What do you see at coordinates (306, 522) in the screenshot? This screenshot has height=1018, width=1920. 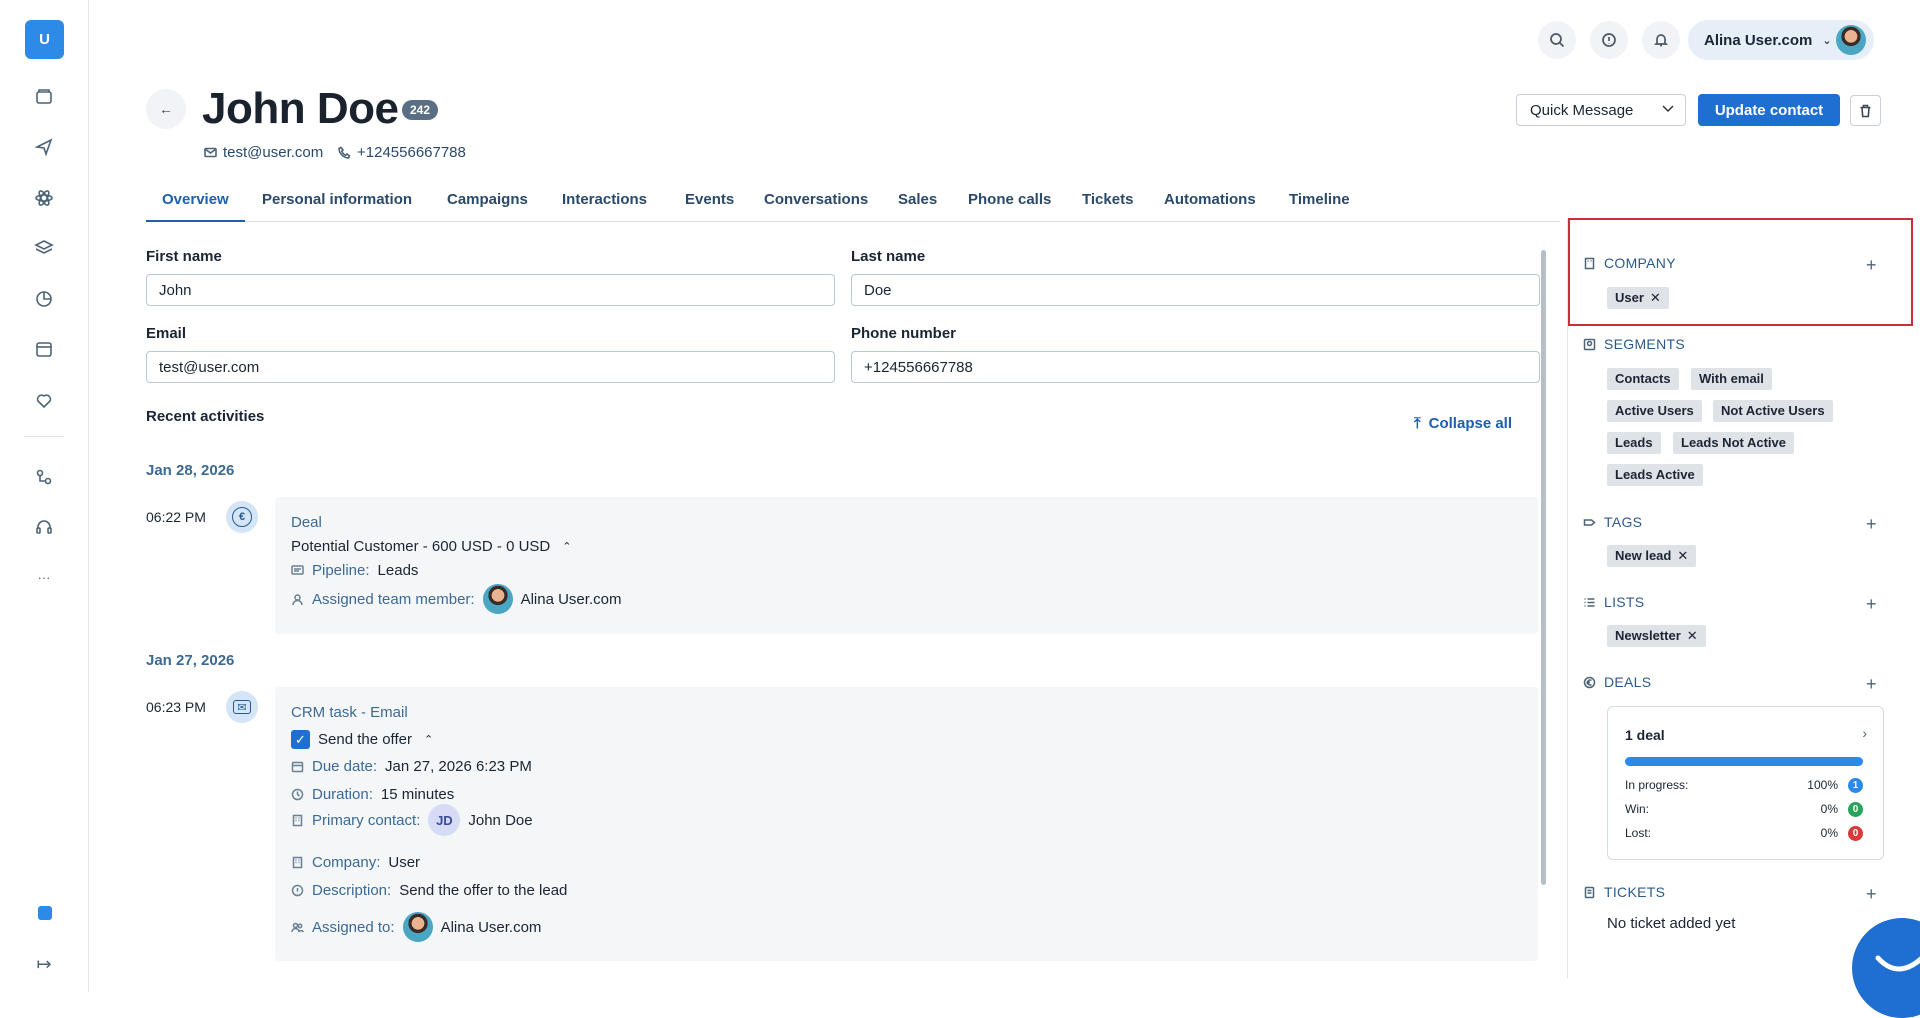 I see `activity-type: Deal` at bounding box center [306, 522].